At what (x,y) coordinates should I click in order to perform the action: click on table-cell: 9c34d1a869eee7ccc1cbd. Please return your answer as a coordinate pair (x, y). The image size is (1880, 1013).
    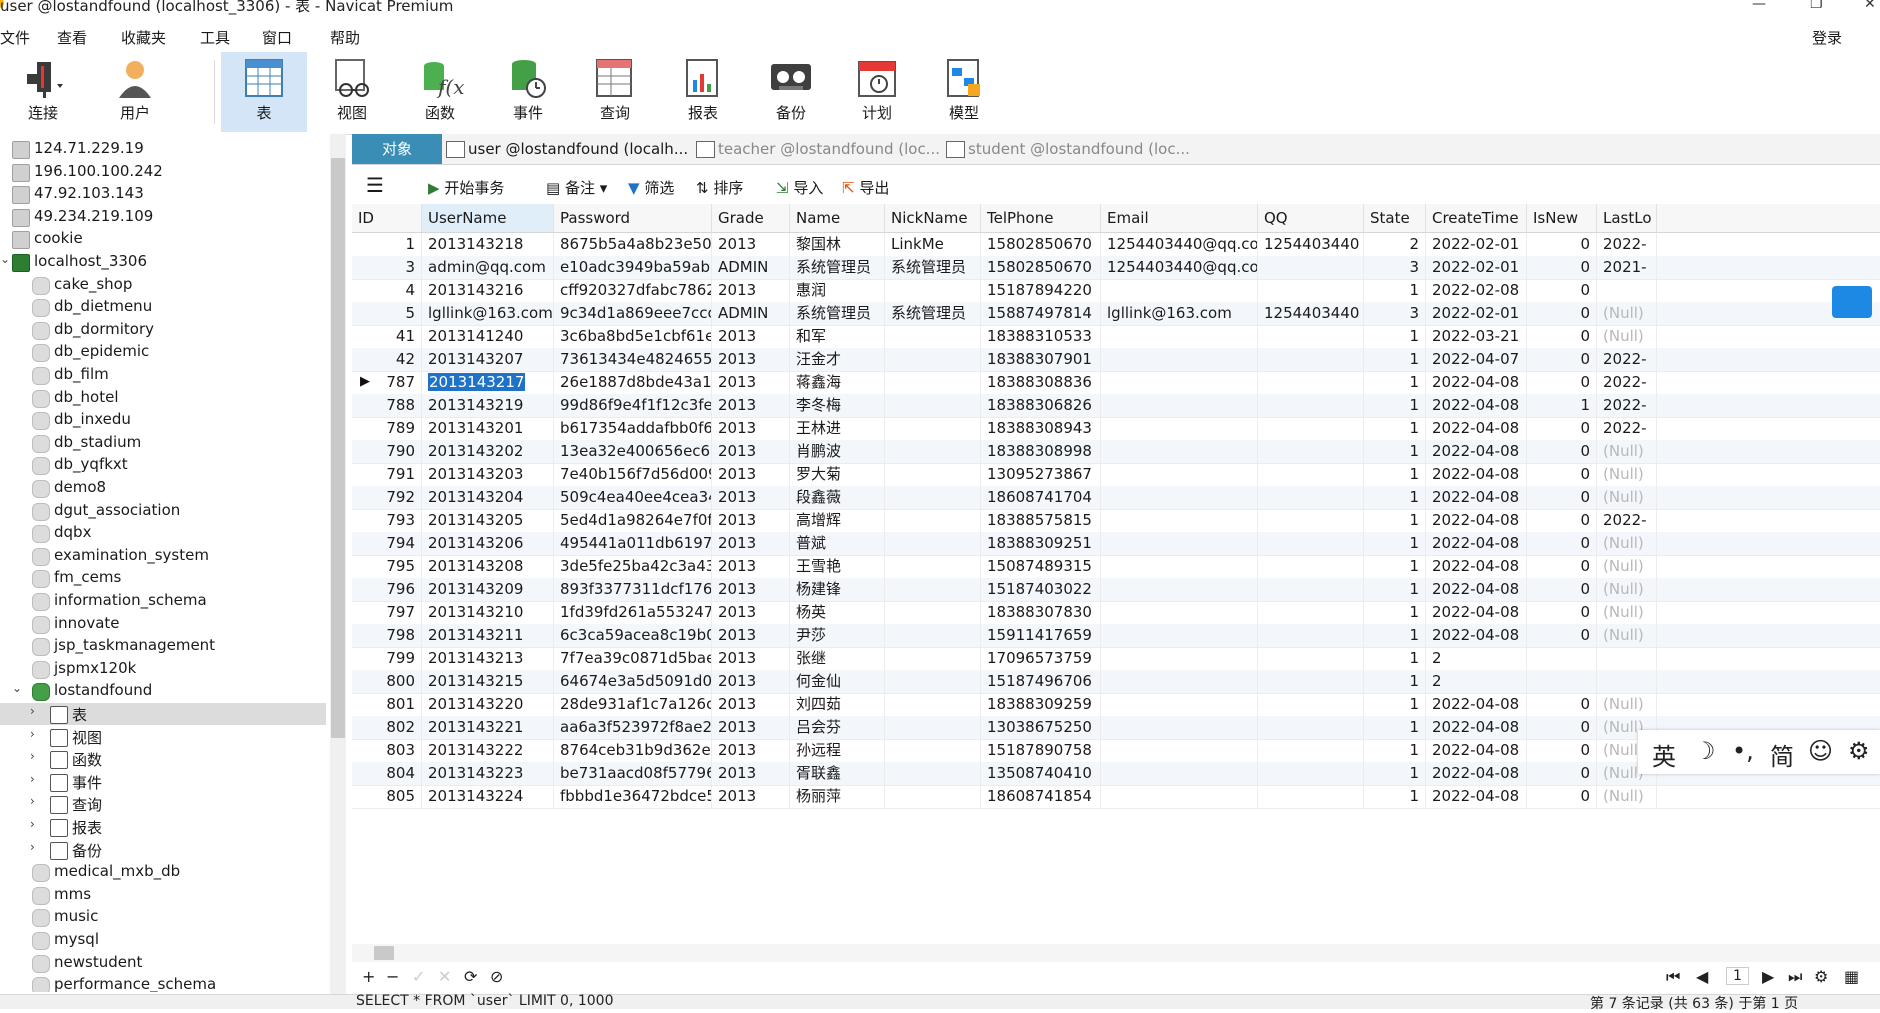
    Looking at the image, I should click on (633, 313).